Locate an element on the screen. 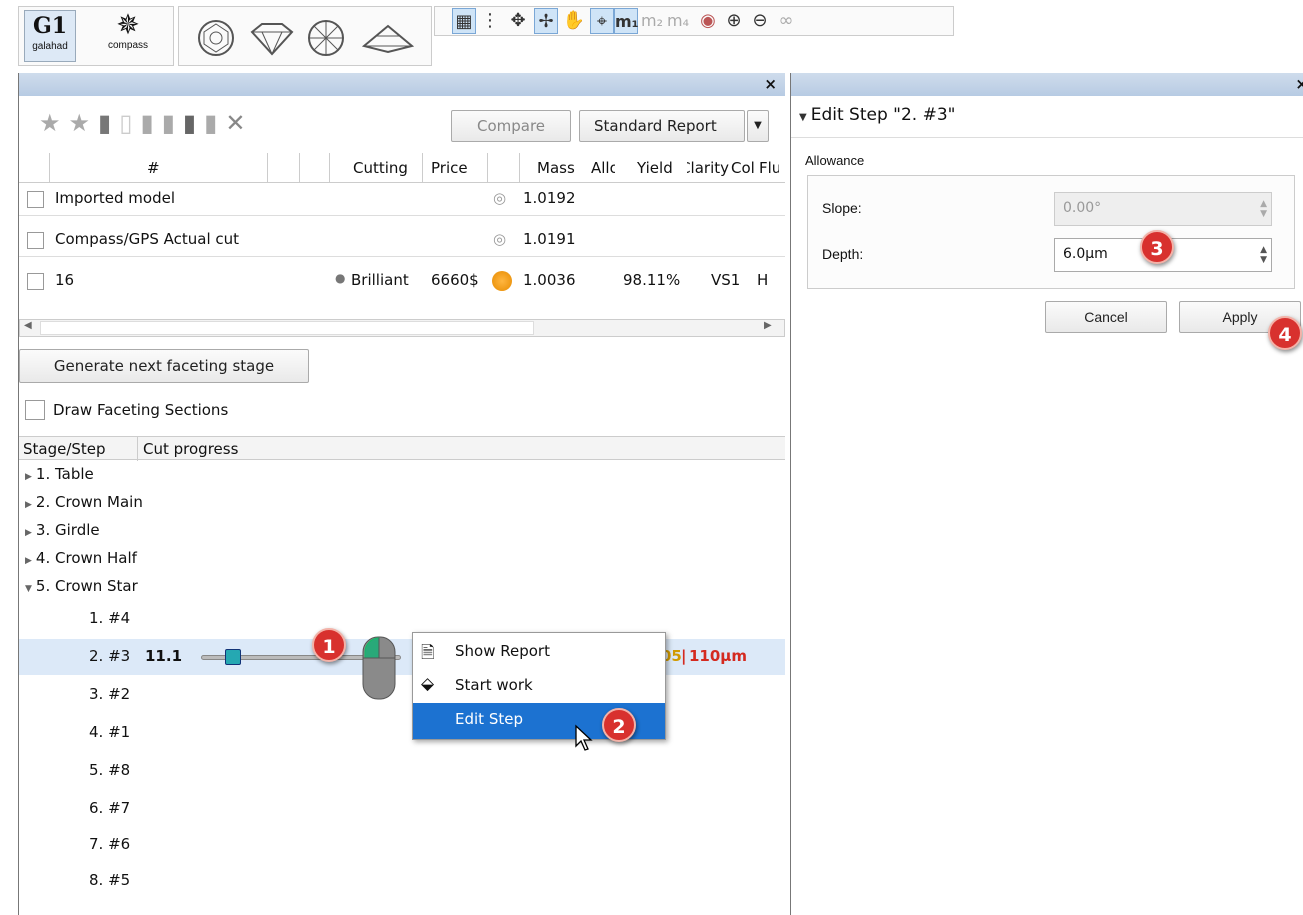 The height and width of the screenshot is (915, 1303). column-header: Color is located at coordinates (743, 168).